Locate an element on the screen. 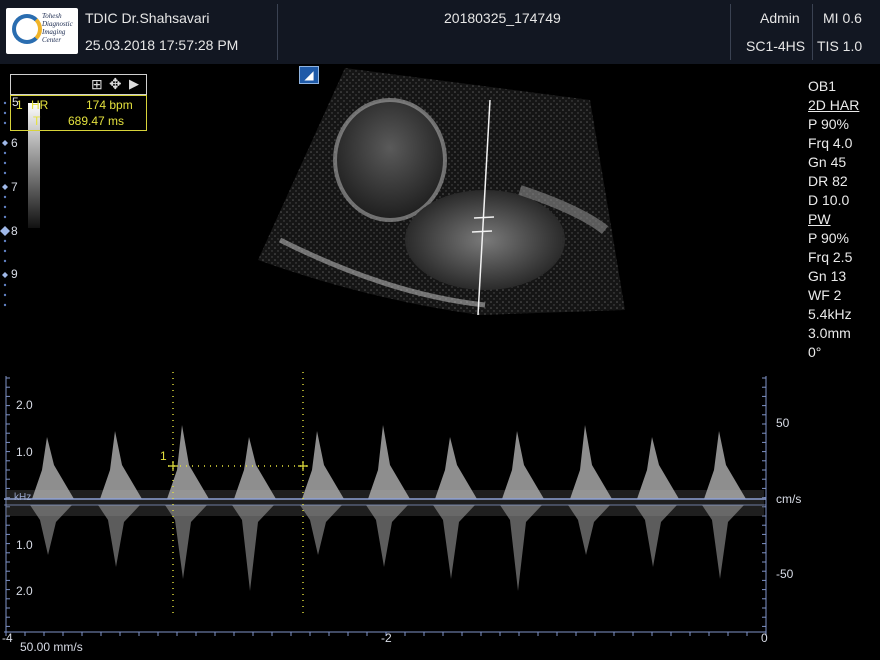 The width and height of the screenshot is (880, 660). freq-label-2-top: 2.0 is located at coordinates (24, 405).